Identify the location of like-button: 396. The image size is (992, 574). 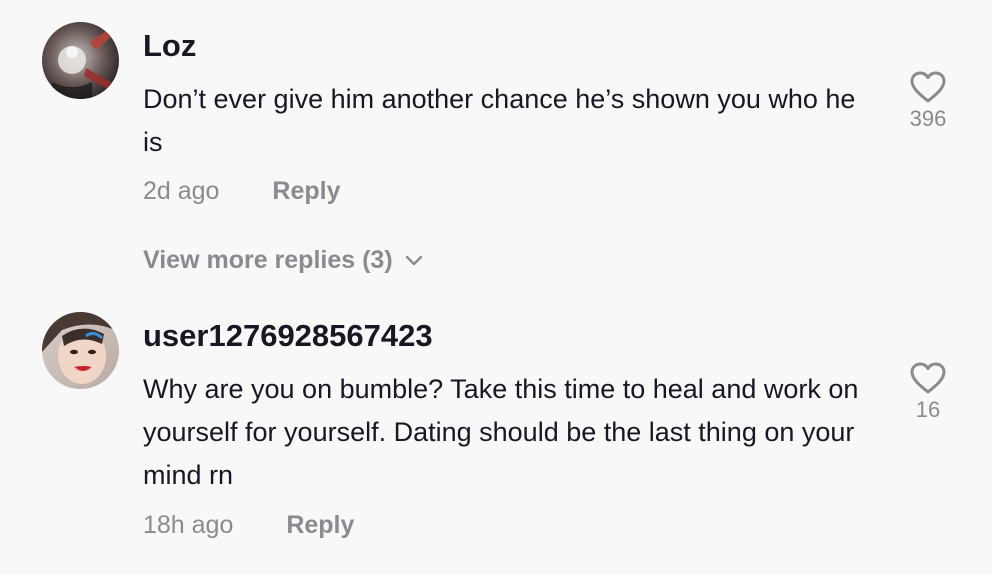
(928, 101).